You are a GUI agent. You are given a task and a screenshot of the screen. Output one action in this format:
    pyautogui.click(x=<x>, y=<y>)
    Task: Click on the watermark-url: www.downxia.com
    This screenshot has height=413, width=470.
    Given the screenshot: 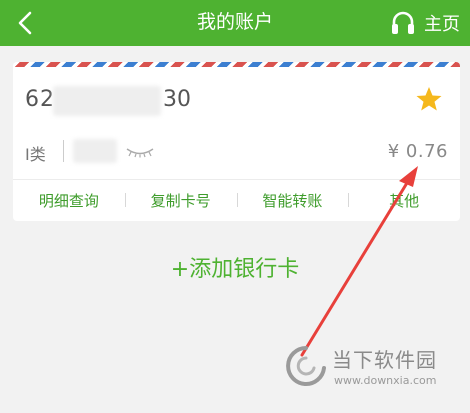 What is the action you would take?
    pyautogui.click(x=385, y=380)
    